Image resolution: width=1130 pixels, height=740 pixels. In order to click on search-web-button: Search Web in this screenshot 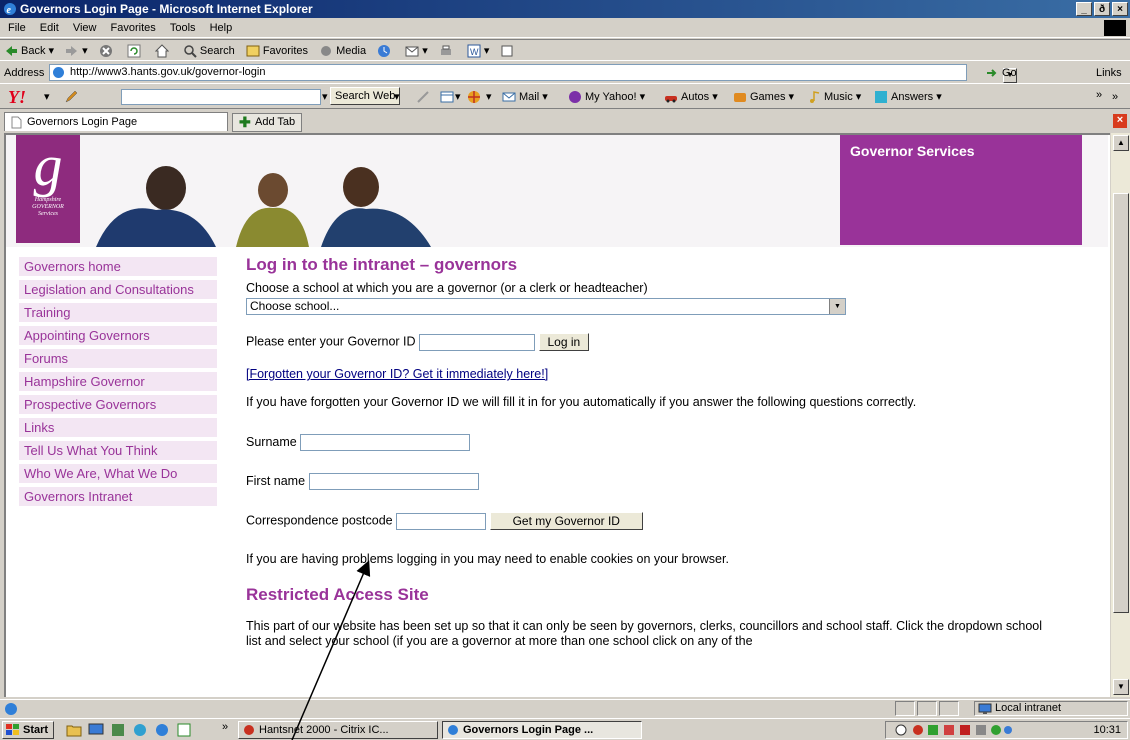, I will do `click(365, 96)`.